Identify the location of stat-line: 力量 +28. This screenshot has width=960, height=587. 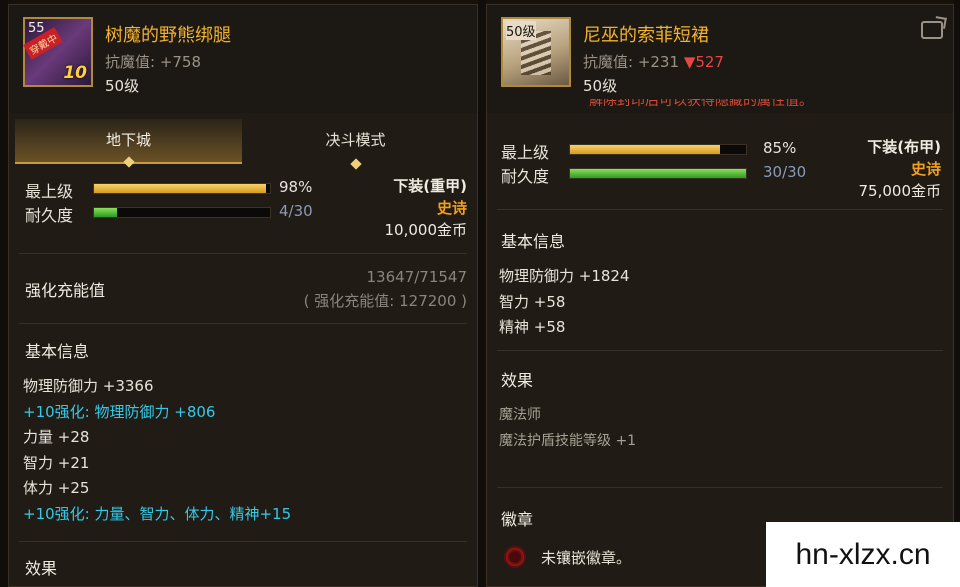
(56, 437).